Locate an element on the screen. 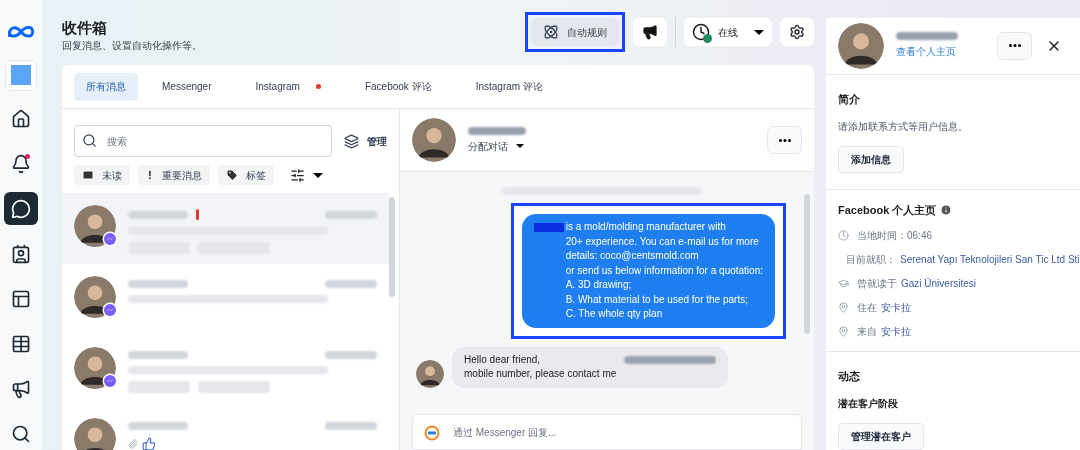 The height and width of the screenshot is (450, 1080). filter-tab: Instagram 评论 is located at coordinates (509, 86).